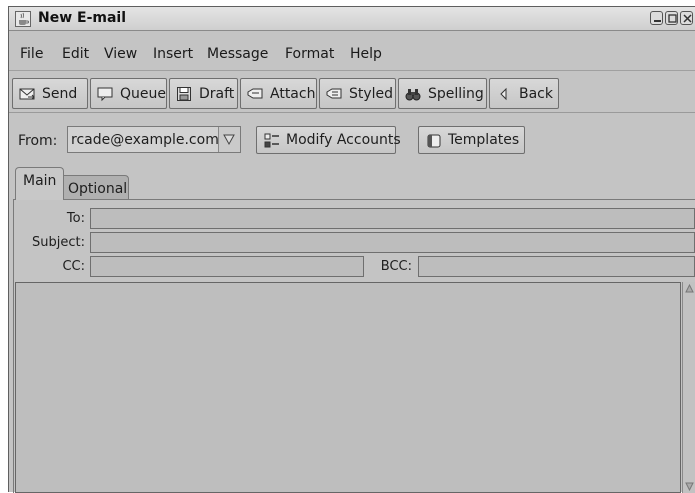 The image size is (695, 493). I want to click on modify-accounts-button: Modify Accounts, so click(328, 140).